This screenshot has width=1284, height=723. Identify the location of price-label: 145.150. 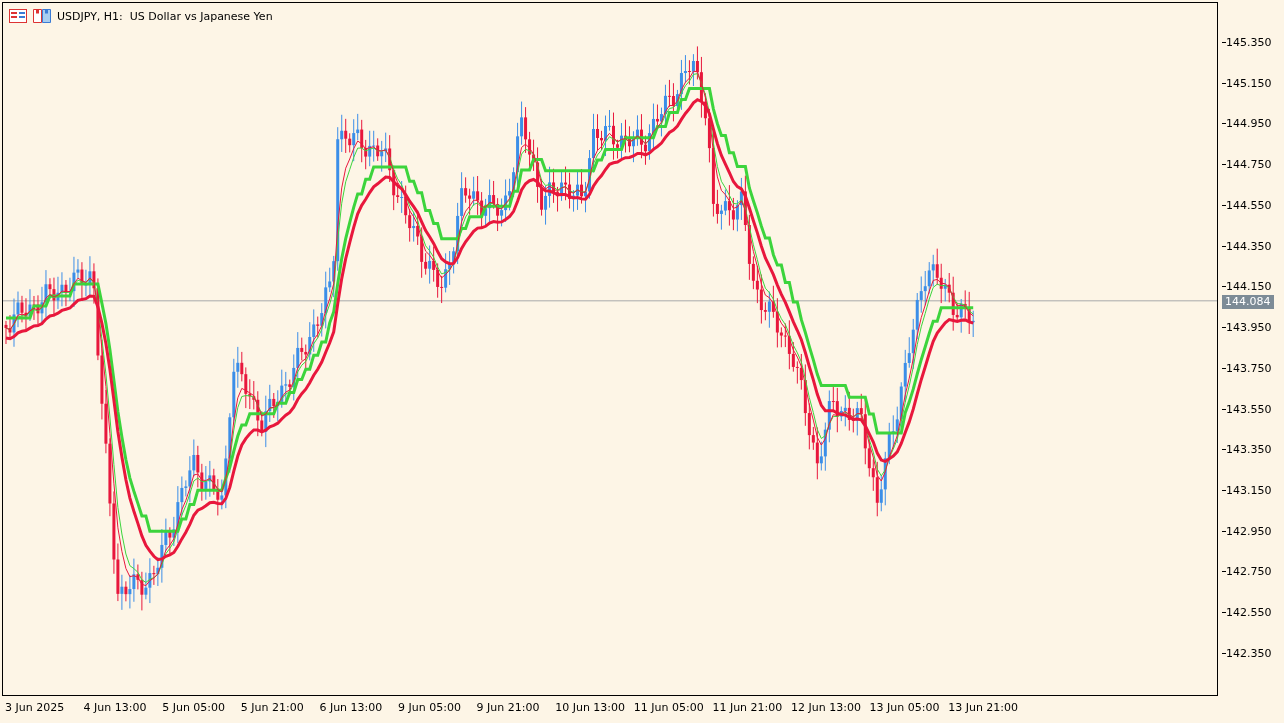
(1247, 83).